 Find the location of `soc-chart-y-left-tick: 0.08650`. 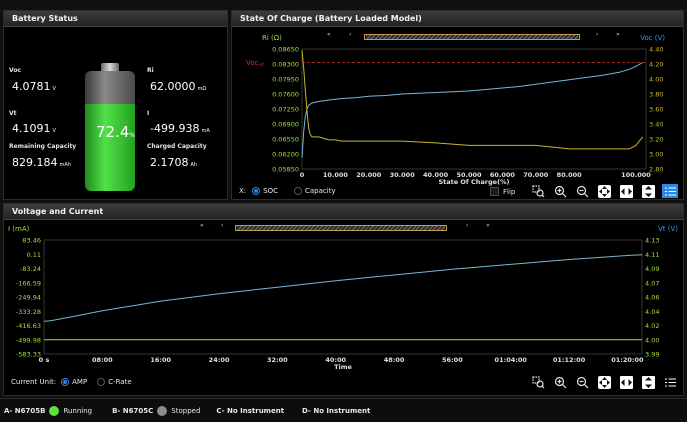

soc-chart-y-left-tick: 0.08650 is located at coordinates (285, 50).